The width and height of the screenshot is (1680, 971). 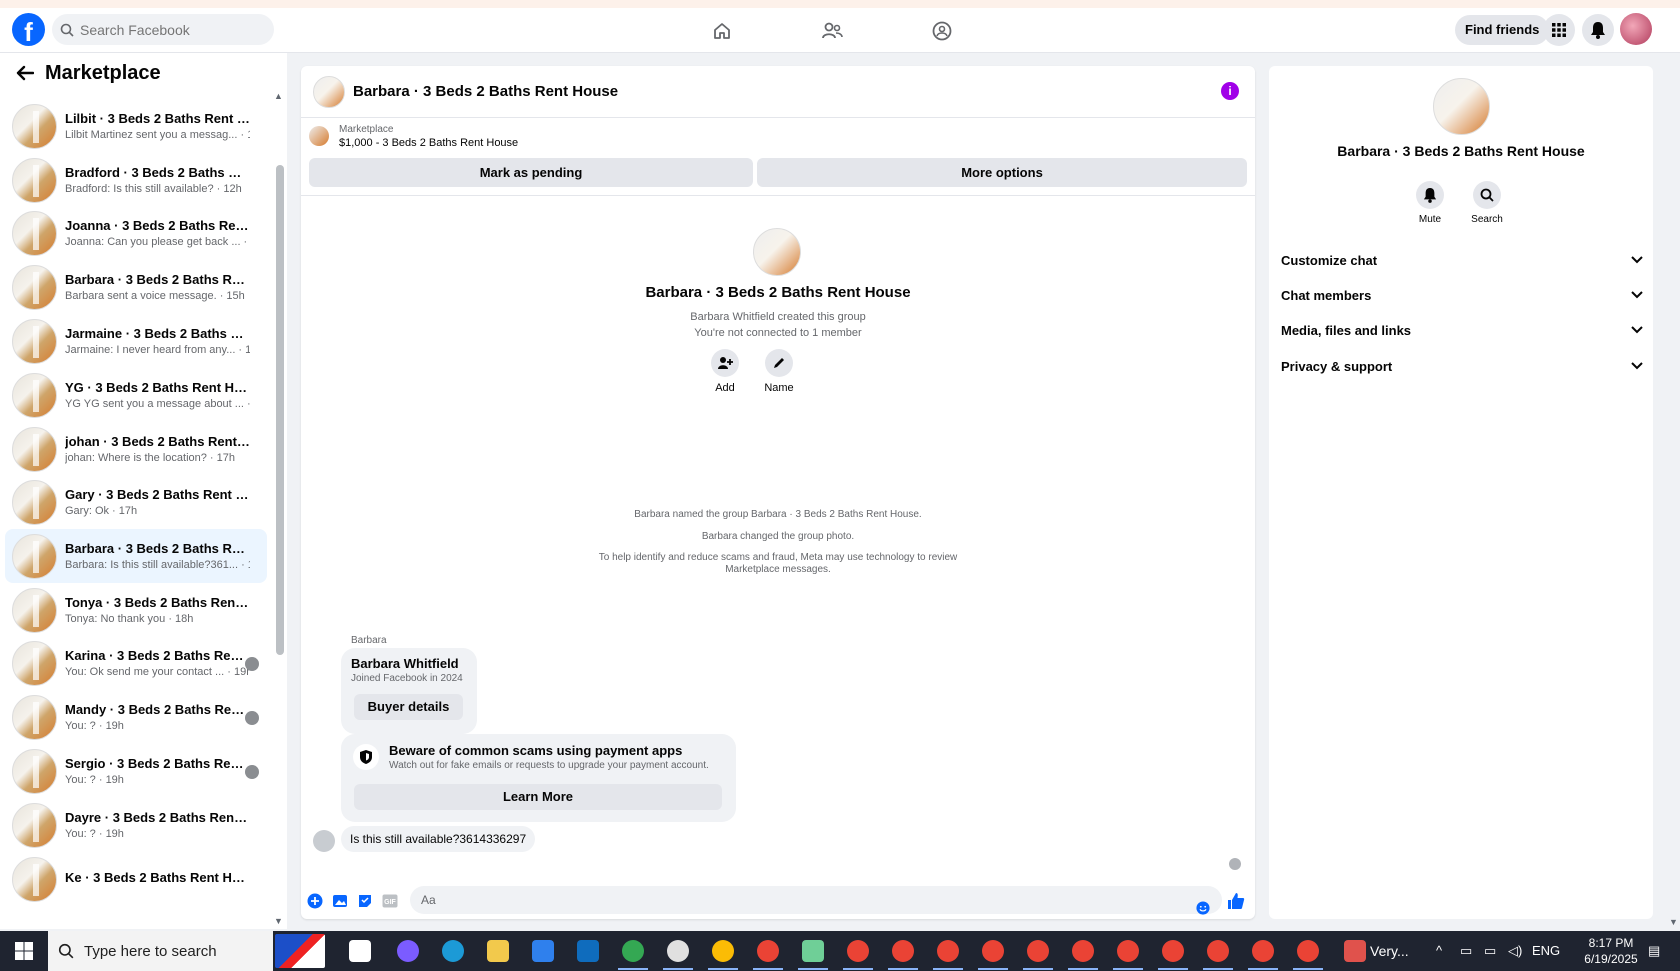 What do you see at coordinates (498, 951) in the screenshot?
I see `file-explorer-icon` at bounding box center [498, 951].